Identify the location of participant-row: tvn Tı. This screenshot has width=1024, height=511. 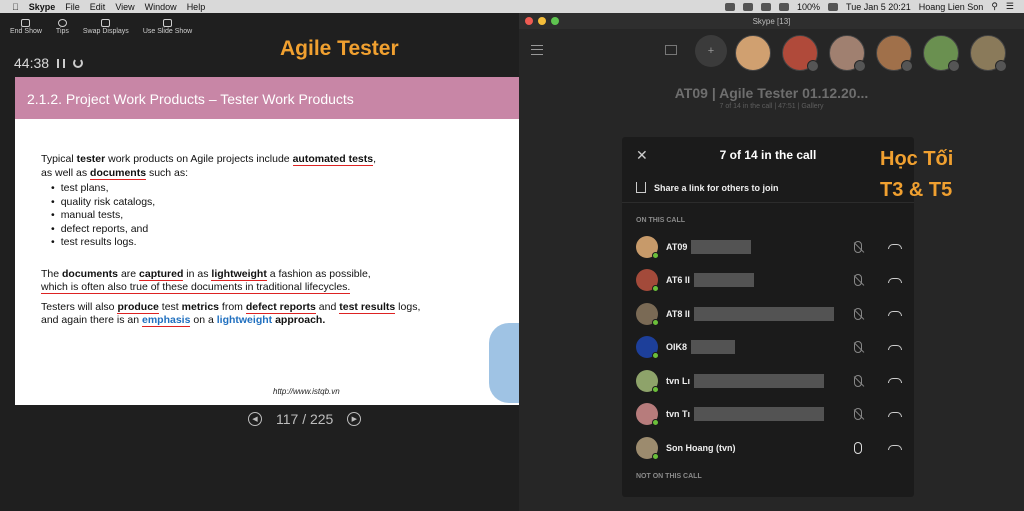
(768, 415).